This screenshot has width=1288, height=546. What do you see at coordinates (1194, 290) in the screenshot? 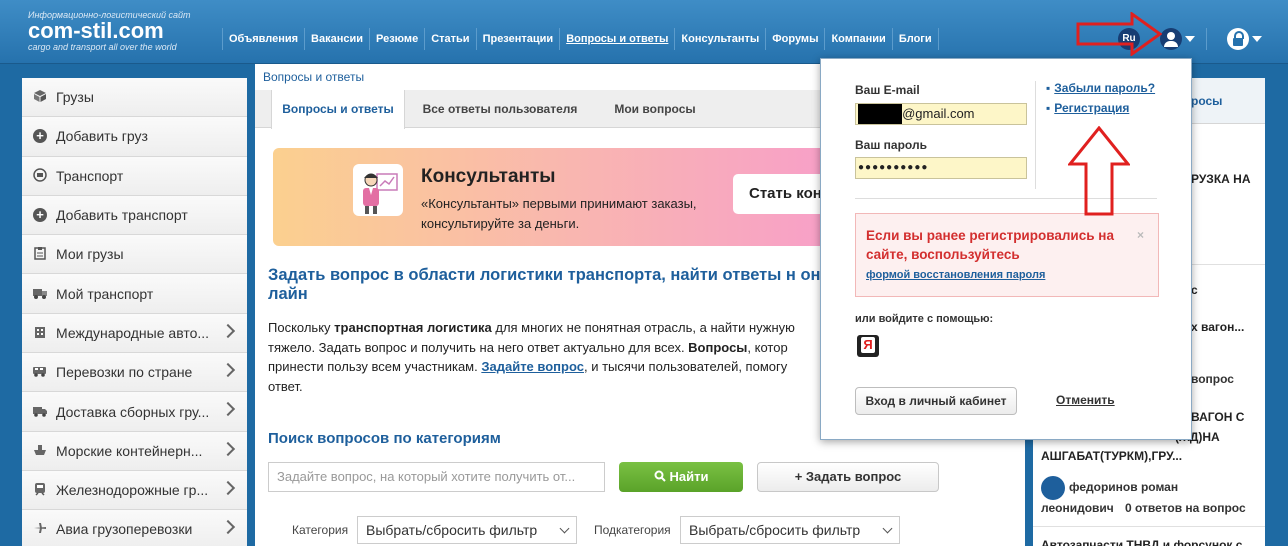
I see `question-item: с` at bounding box center [1194, 290].